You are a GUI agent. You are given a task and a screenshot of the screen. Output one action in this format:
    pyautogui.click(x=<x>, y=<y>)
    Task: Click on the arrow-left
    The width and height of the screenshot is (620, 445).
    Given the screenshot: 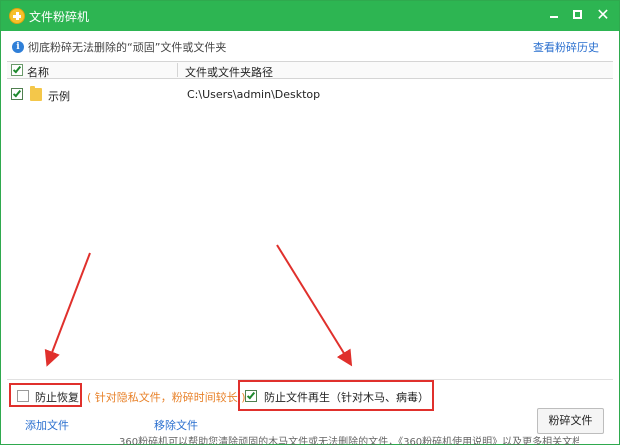 What is the action you would take?
    pyautogui.click(x=67, y=309)
    